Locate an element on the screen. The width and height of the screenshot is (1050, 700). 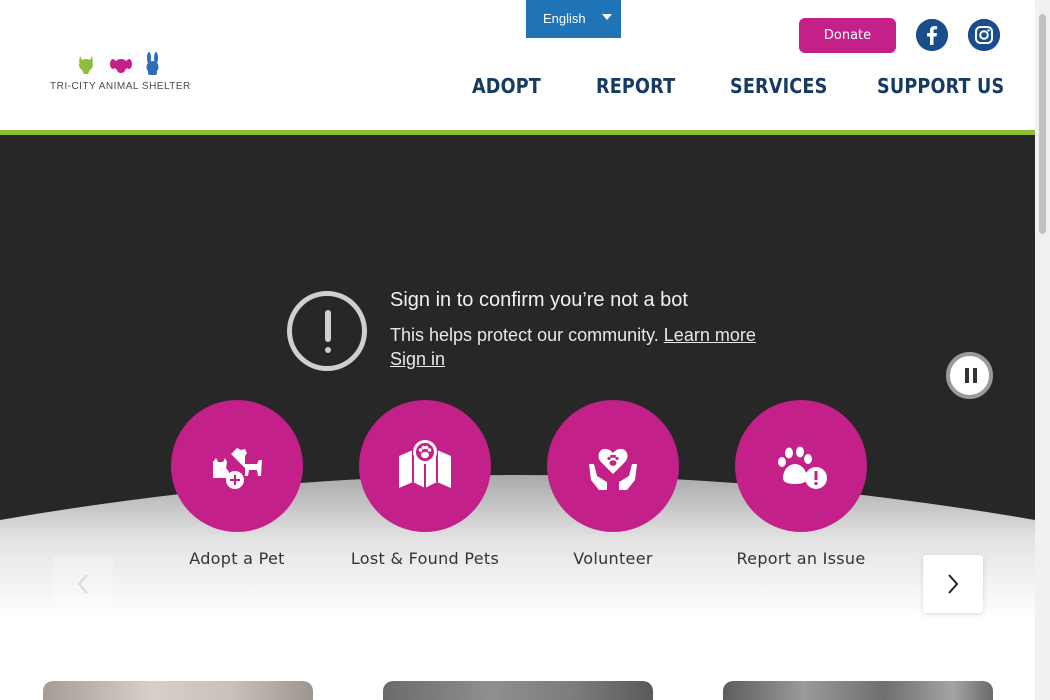
language-label: English is located at coordinates (564, 18).